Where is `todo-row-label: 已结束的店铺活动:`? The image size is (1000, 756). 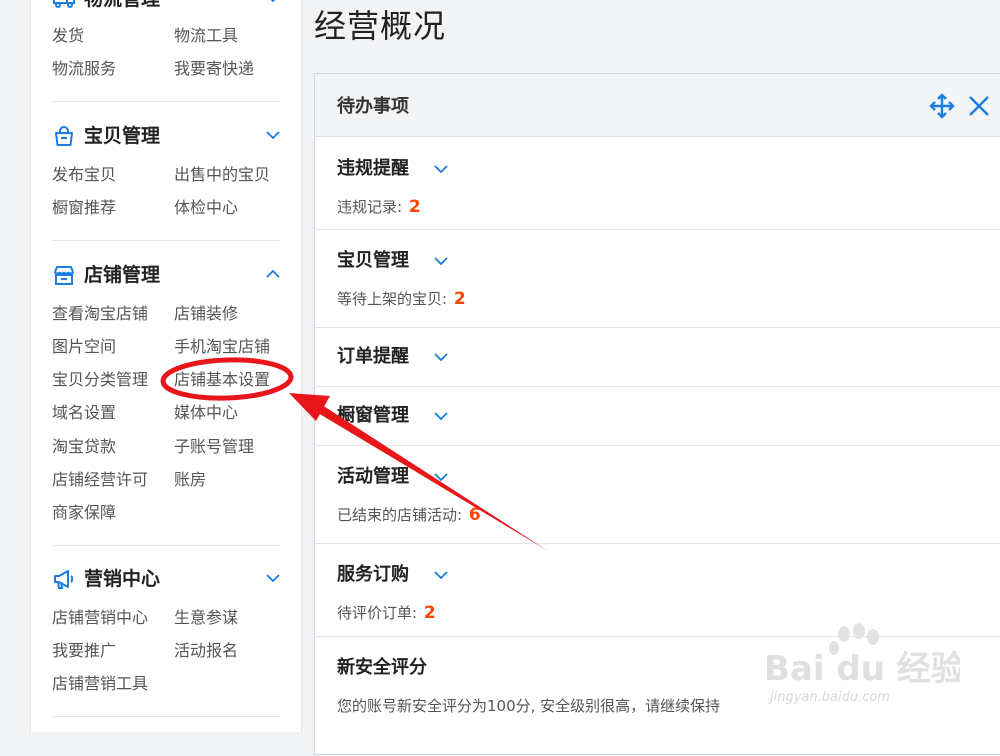
todo-row-label: 已结束的店铺活动: is located at coordinates (400, 515).